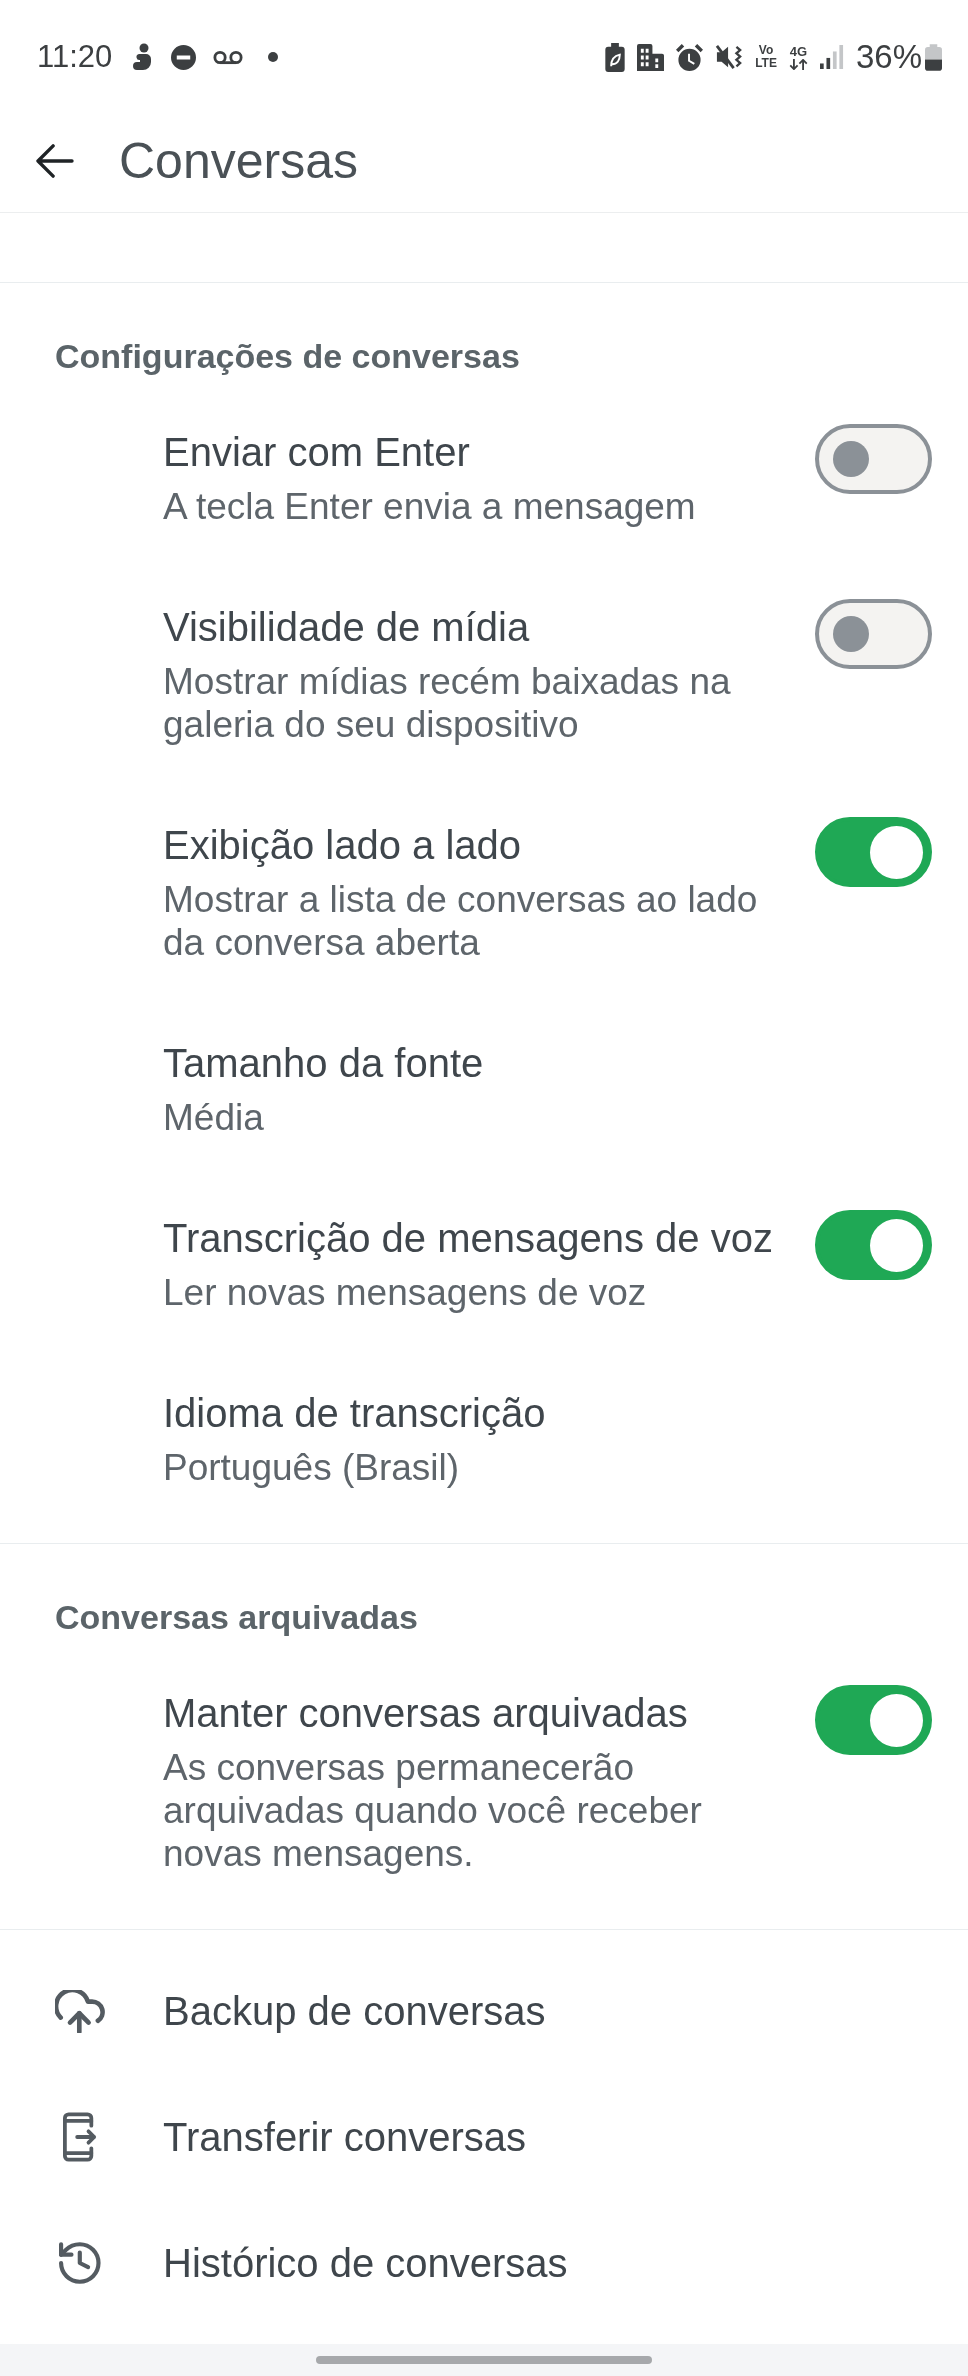 This screenshot has width=968, height=2376. What do you see at coordinates (291, 2137) in the screenshot?
I see `menu-item: Transferir conversas` at bounding box center [291, 2137].